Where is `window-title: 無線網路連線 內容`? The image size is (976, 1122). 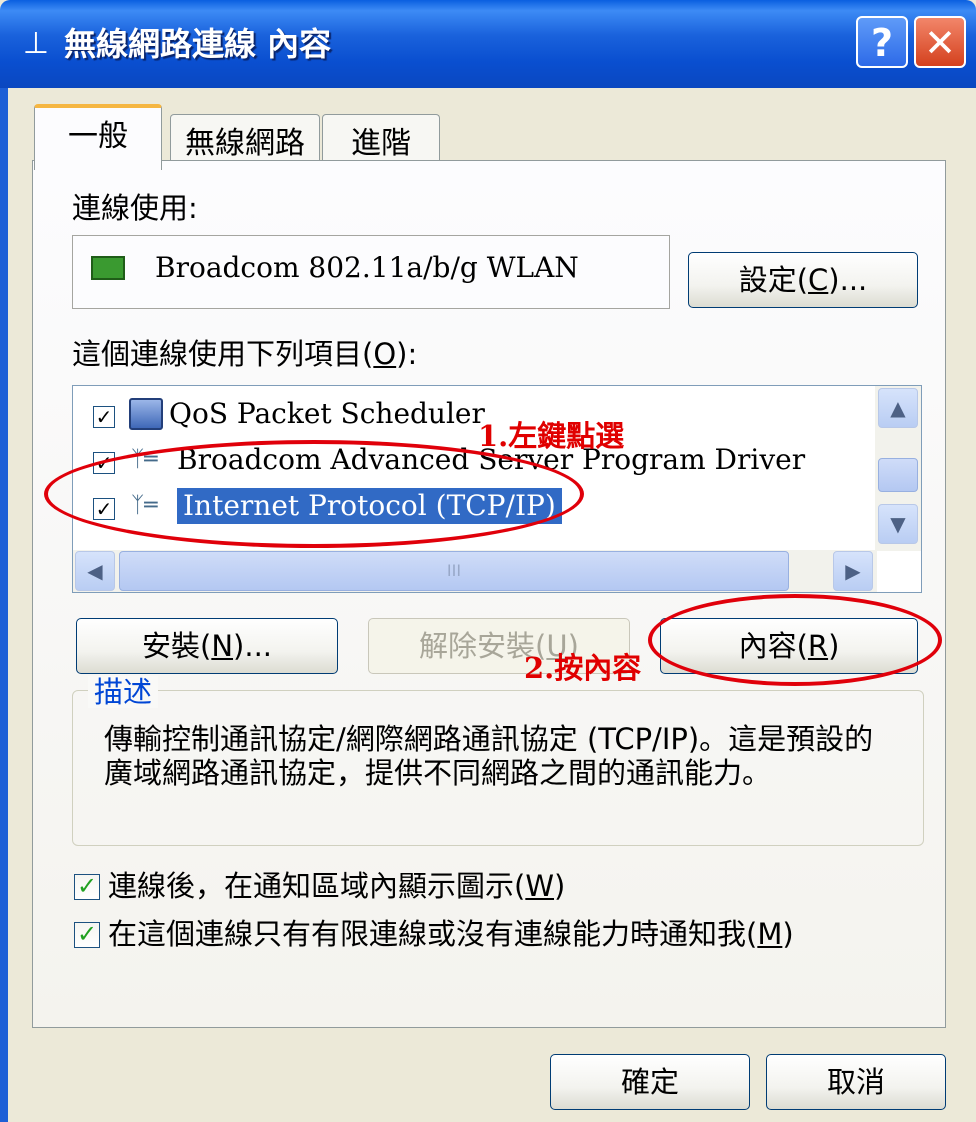 window-title: 無線網路連線 內容 is located at coordinates (198, 44).